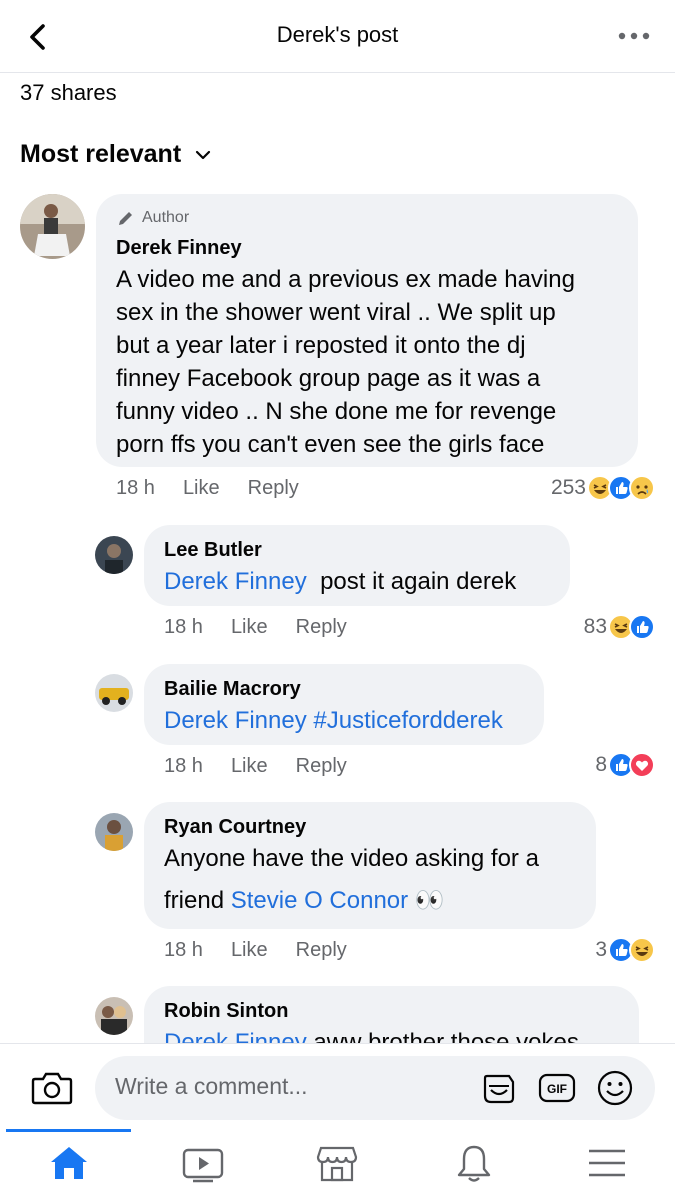 This screenshot has height=1200, width=675. Describe the element at coordinates (642, 488) in the screenshot. I see `sad-reaction-icon` at that location.